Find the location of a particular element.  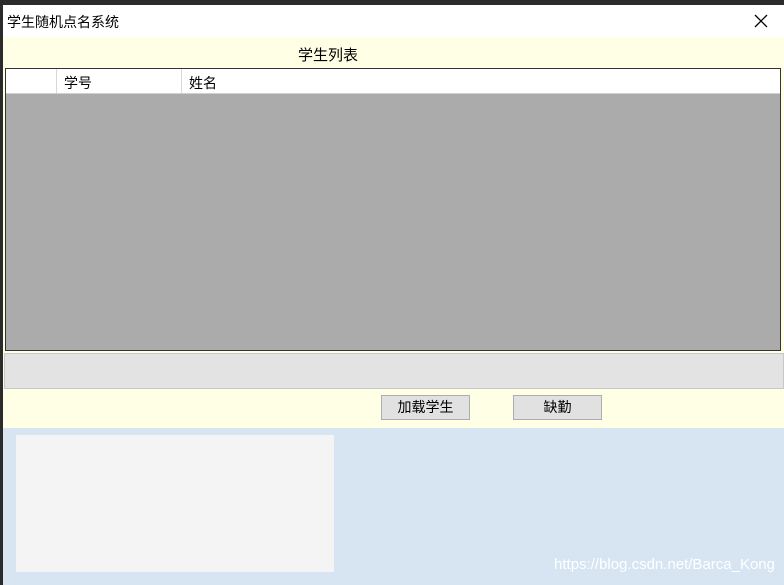

window-title: 学生随机点名系统 is located at coordinates (63, 23).